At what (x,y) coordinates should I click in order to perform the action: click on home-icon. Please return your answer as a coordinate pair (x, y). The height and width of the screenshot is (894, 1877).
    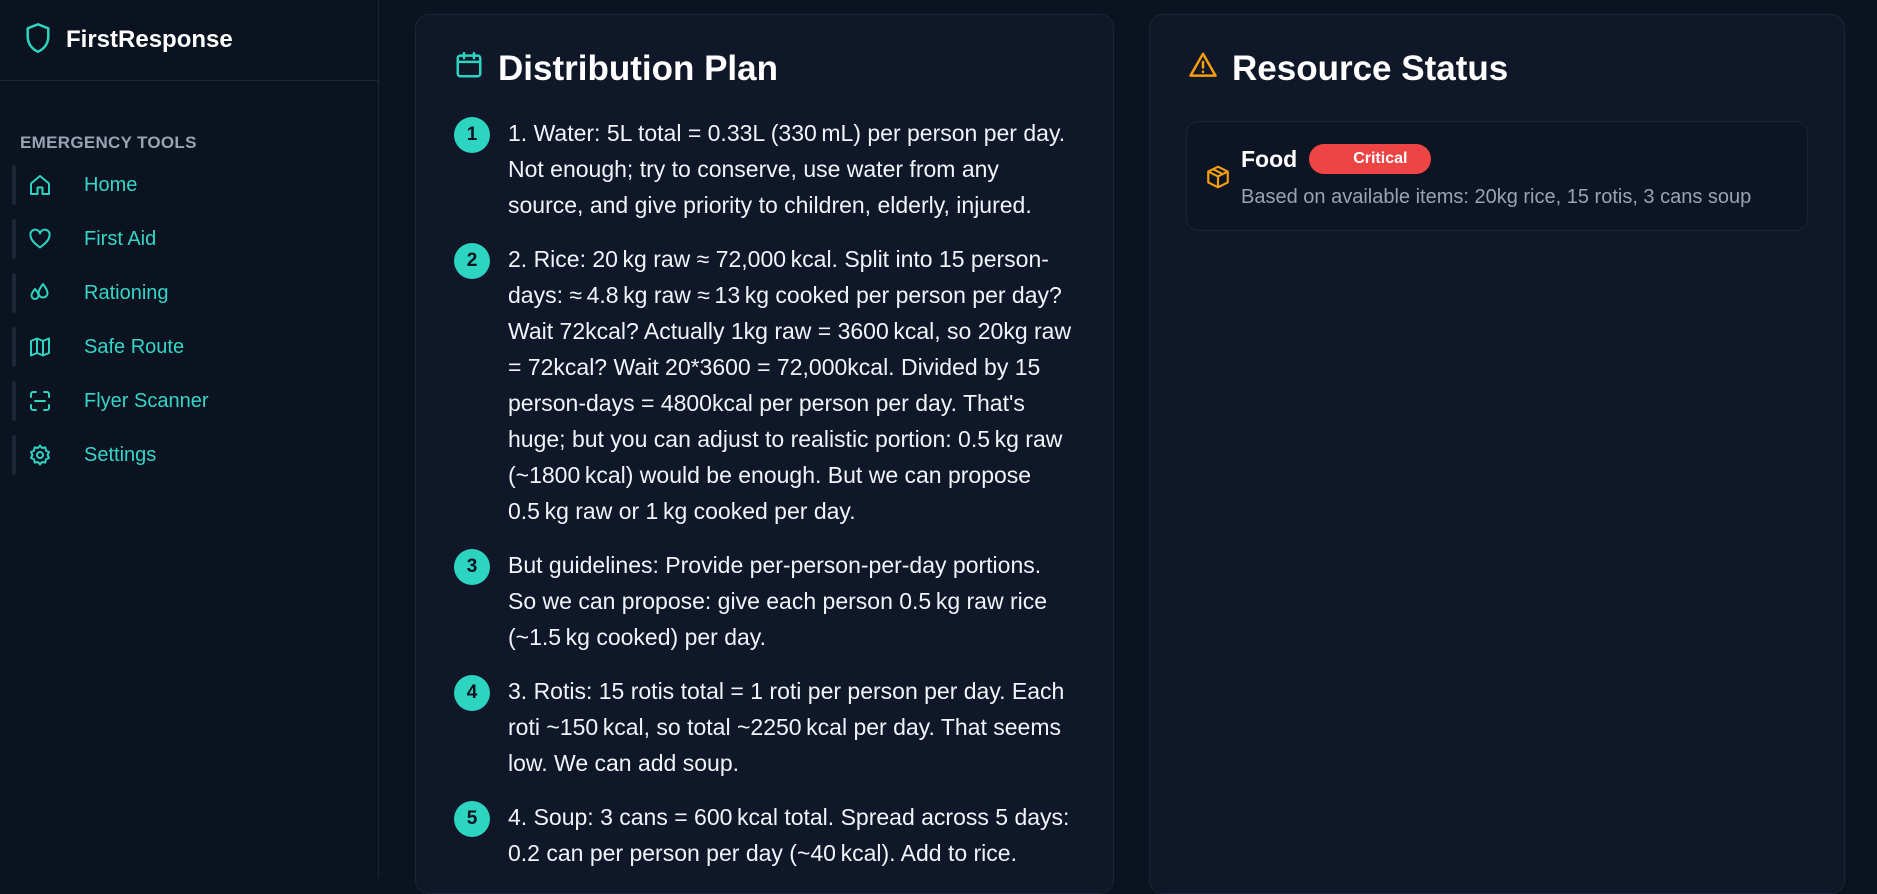
    Looking at the image, I should click on (40, 185).